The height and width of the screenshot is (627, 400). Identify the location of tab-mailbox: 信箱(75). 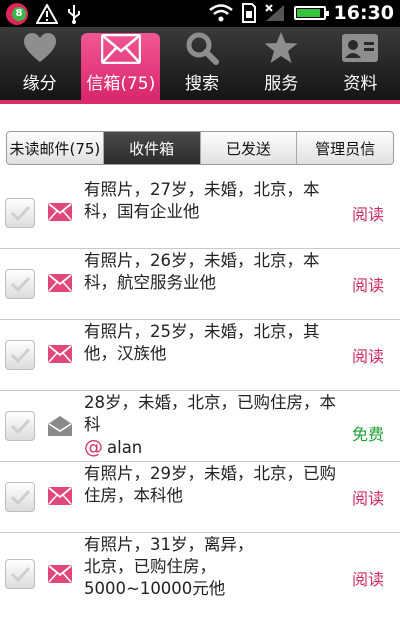
(121, 66).